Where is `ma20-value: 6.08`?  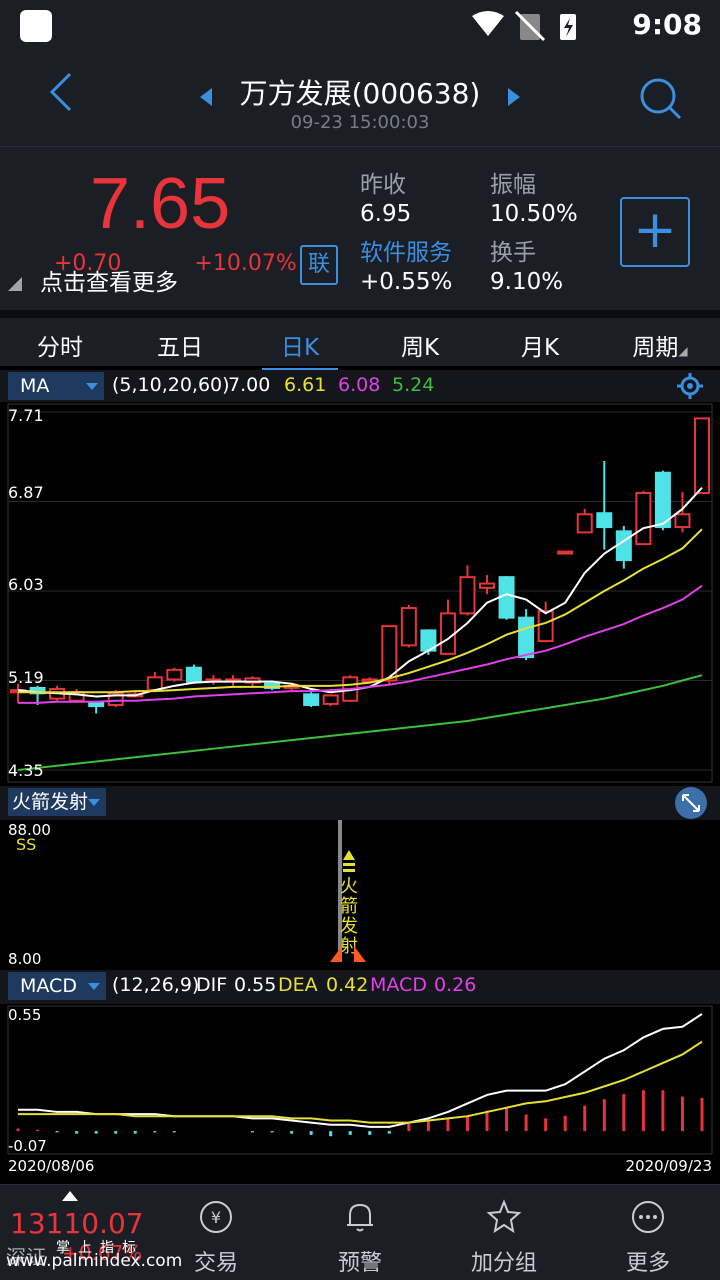
ma20-value: 6.08 is located at coordinates (359, 385).